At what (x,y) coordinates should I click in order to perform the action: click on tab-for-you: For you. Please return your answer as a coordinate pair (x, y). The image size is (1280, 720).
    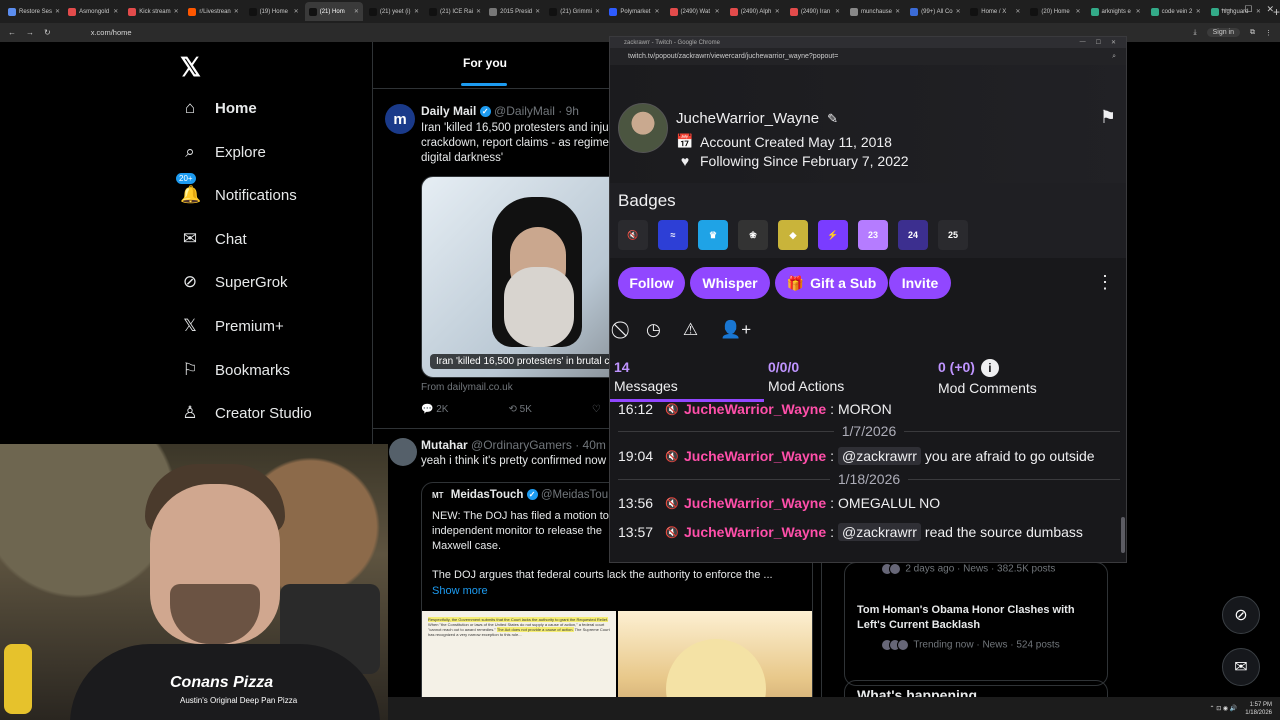
    Looking at the image, I should click on (485, 63).